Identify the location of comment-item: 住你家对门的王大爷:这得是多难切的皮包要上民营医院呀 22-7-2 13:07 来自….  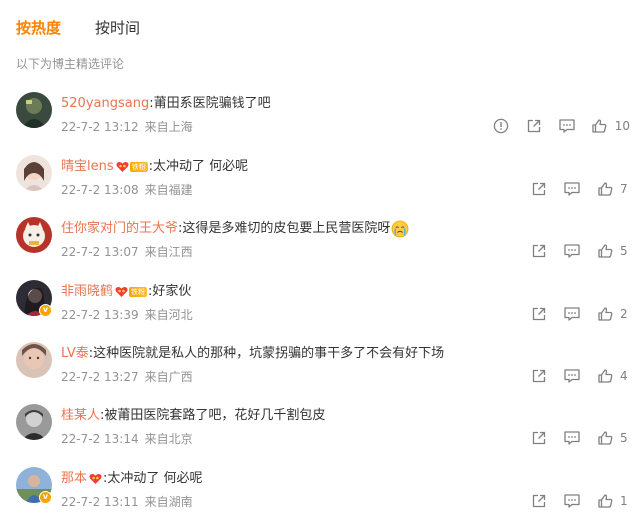
(322, 248).